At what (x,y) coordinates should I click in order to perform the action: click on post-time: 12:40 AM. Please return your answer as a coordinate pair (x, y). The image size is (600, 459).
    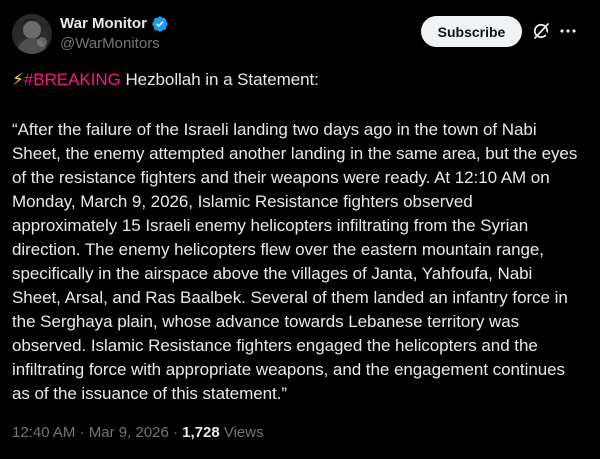
    Looking at the image, I should click on (43, 432).